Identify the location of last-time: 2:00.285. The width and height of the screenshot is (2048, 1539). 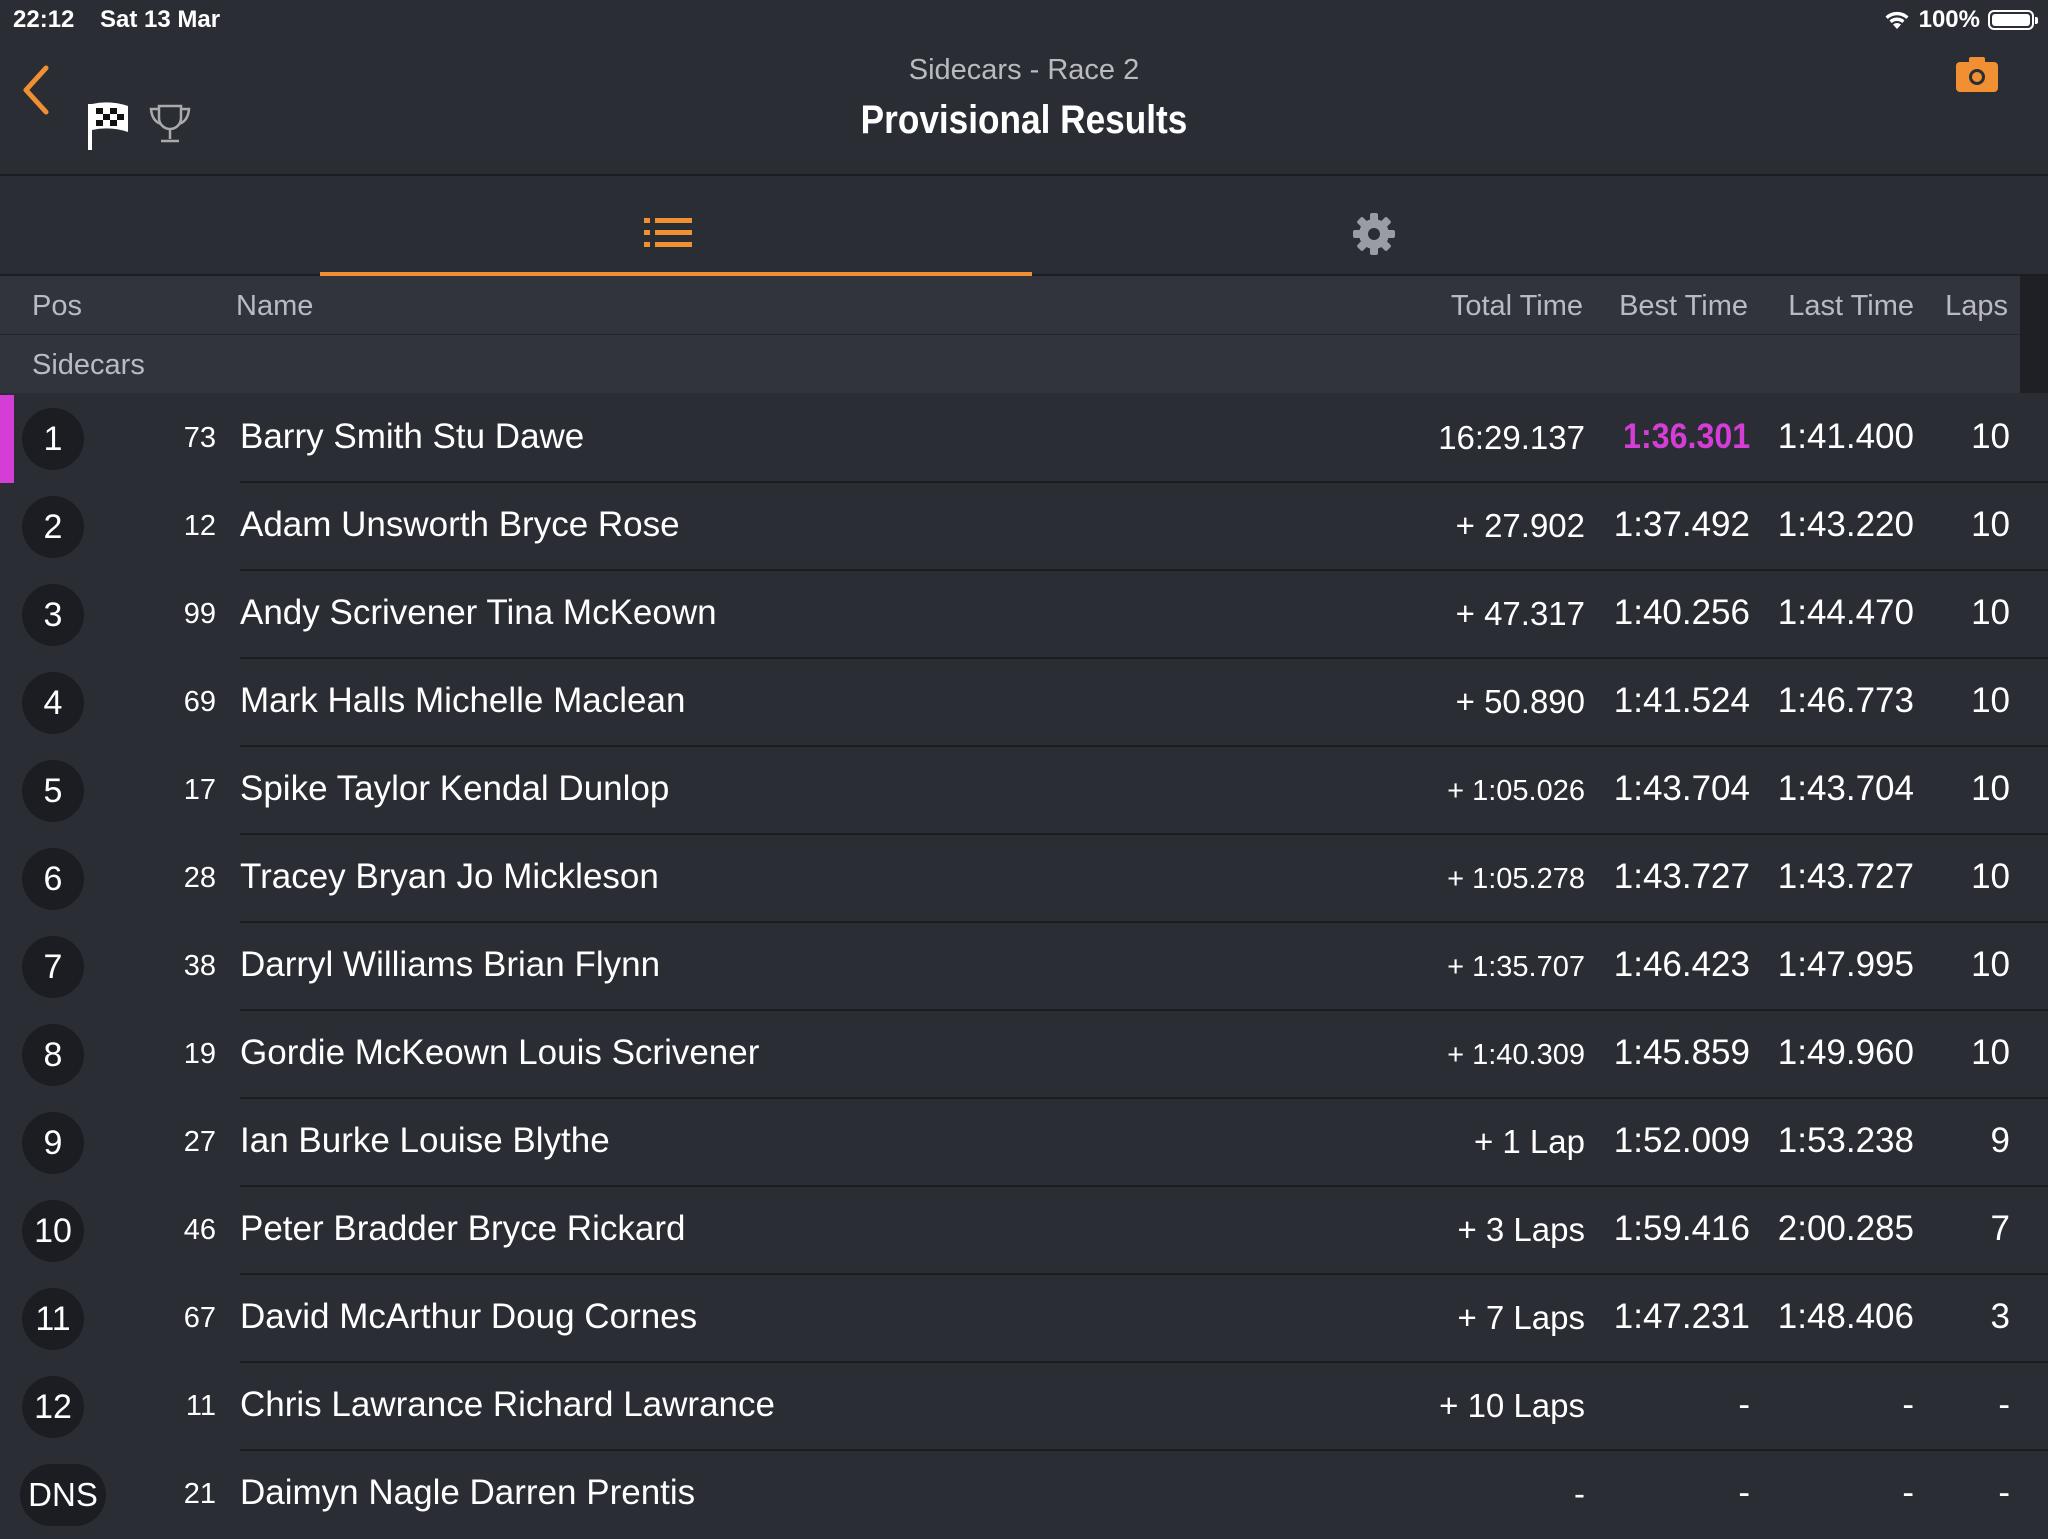
(1845, 1228).